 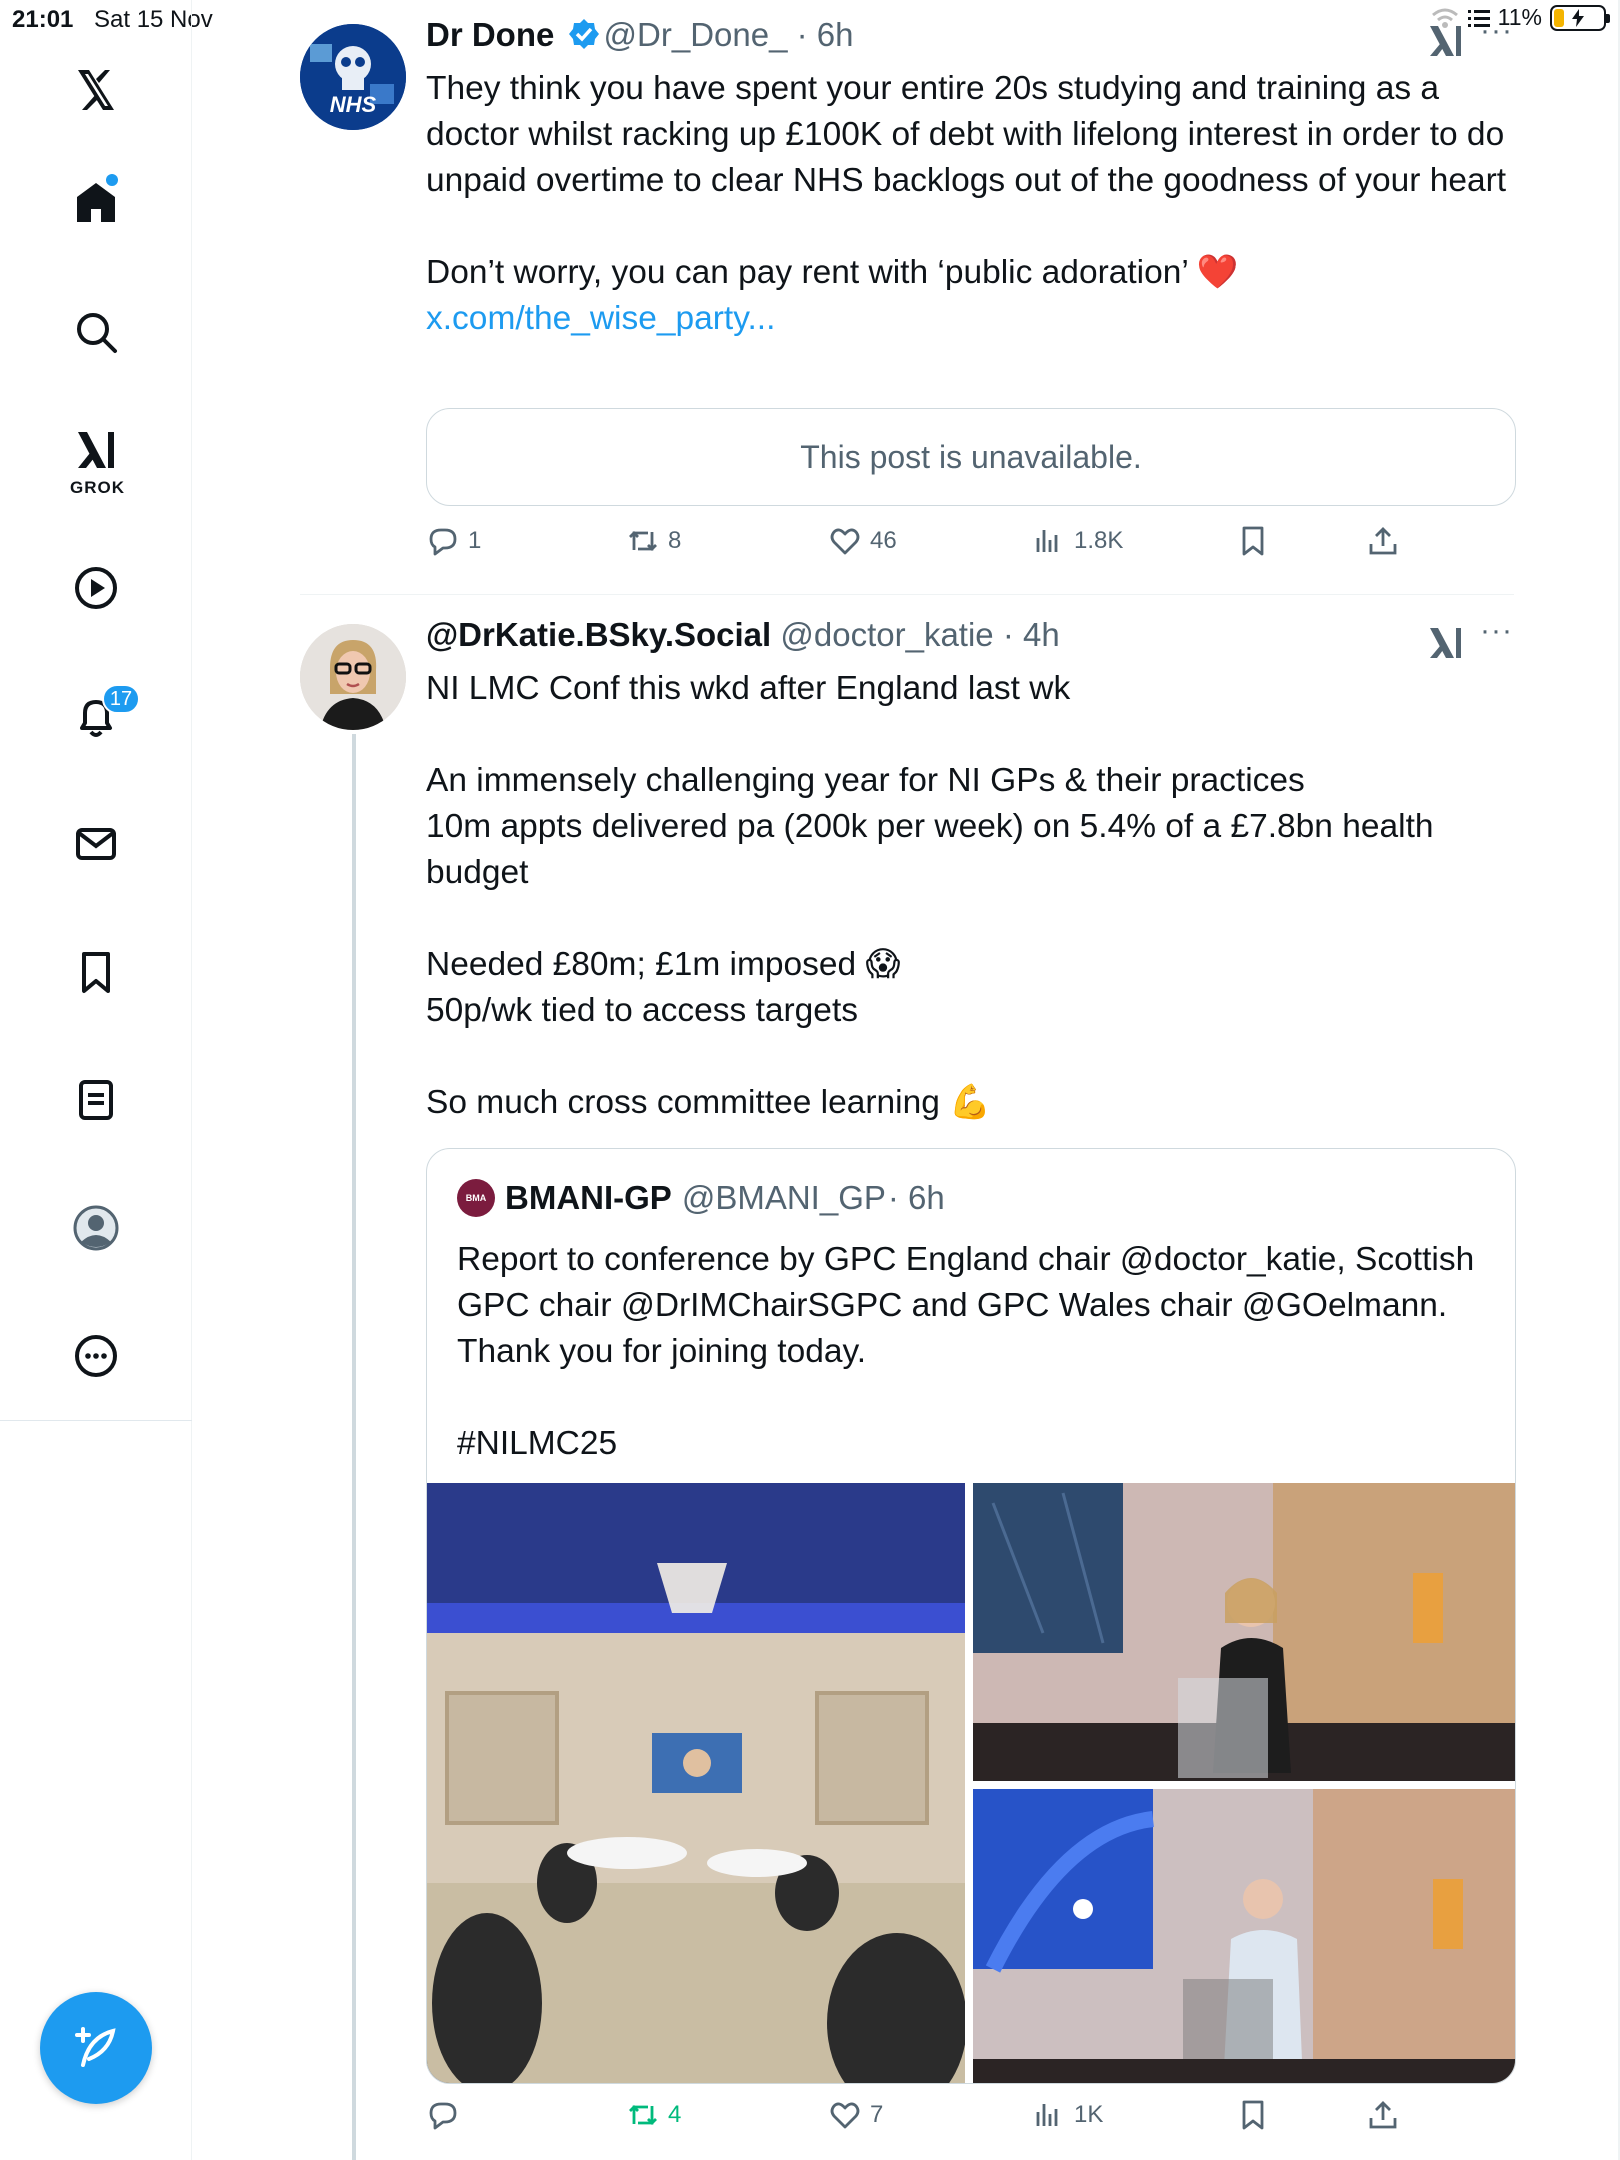 I want to click on post-divider, so click(x=907, y=594).